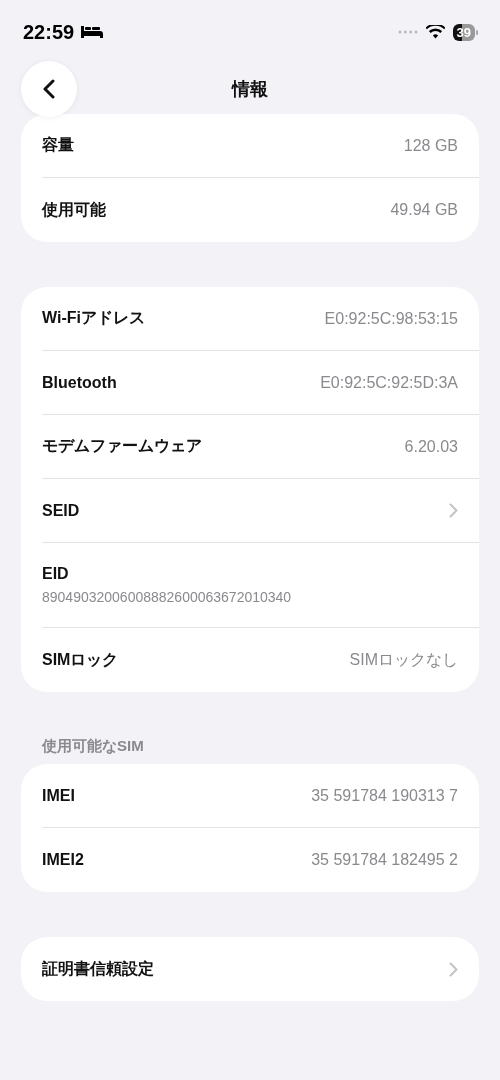 The image size is (500, 1080). What do you see at coordinates (435, 32) in the screenshot?
I see `wifi-icon` at bounding box center [435, 32].